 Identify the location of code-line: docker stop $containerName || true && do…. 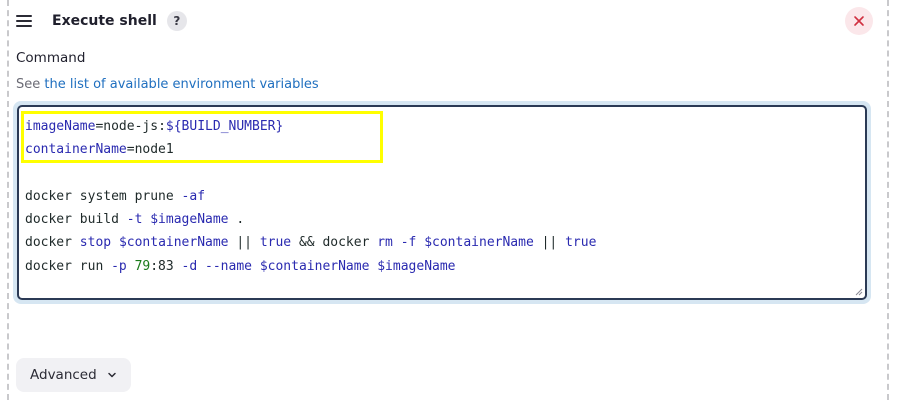
(445, 242).